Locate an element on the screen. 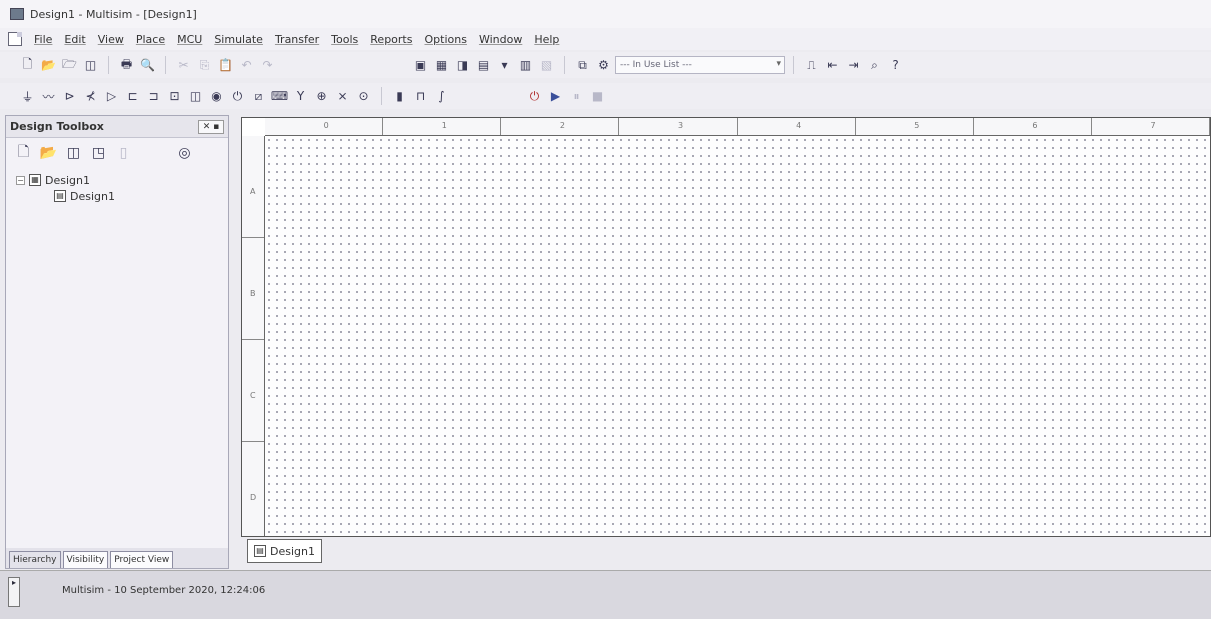  search-icon: ⌕ is located at coordinates (874, 65).